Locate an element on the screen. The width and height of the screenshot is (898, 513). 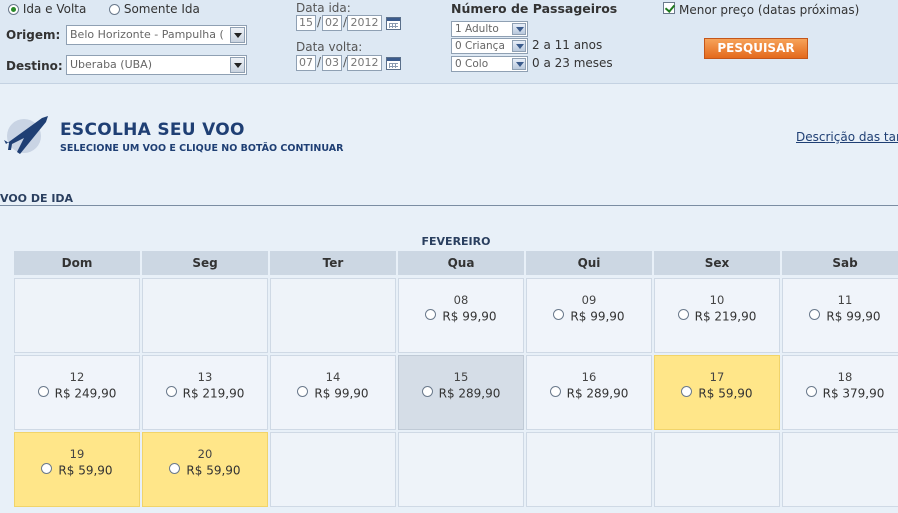
tariff-description-link: Descrição das tari is located at coordinates (847, 137).